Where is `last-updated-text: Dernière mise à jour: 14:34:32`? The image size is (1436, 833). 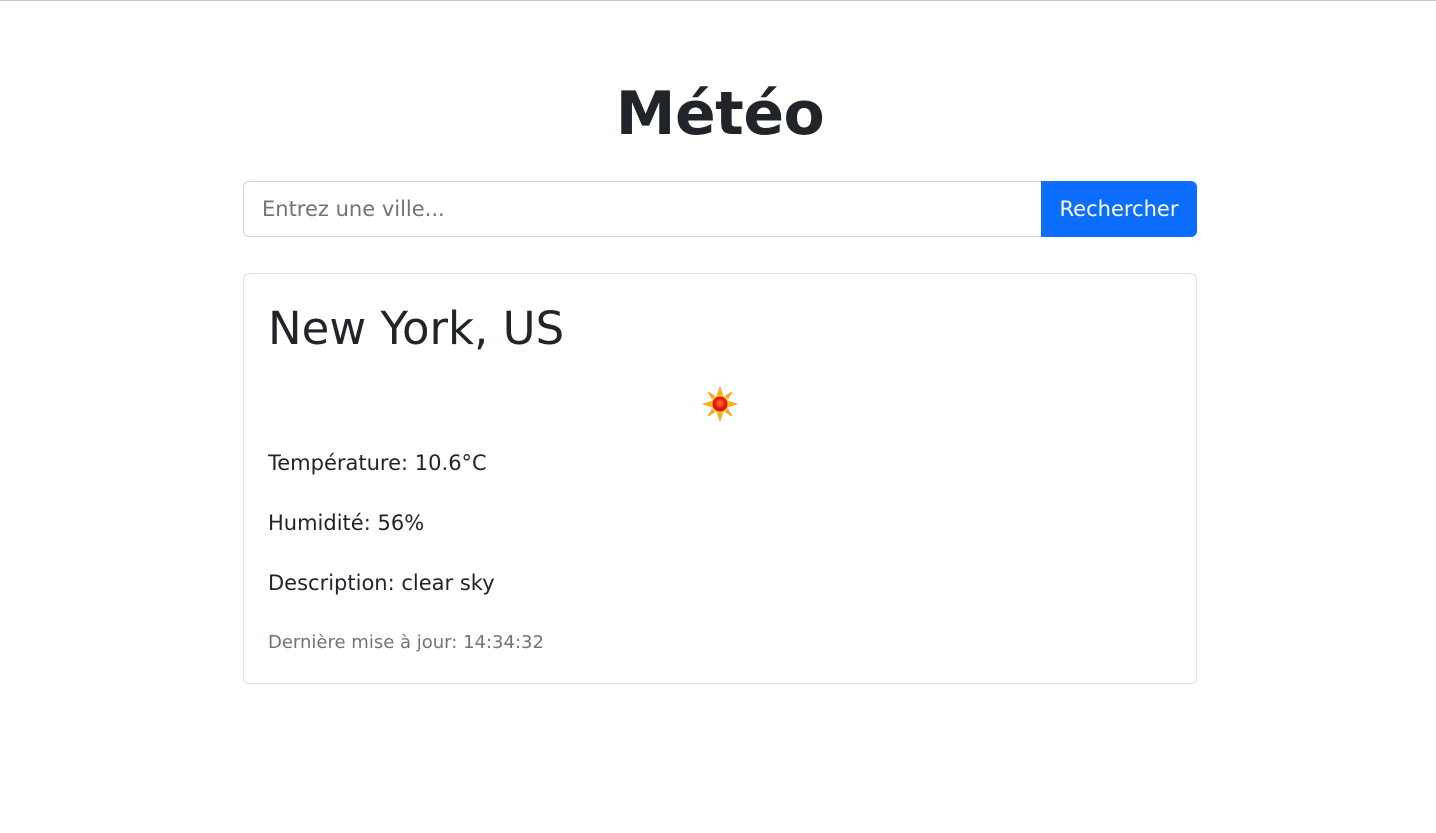 last-updated-text: Dernière mise à jour: 14:34:32 is located at coordinates (406, 643).